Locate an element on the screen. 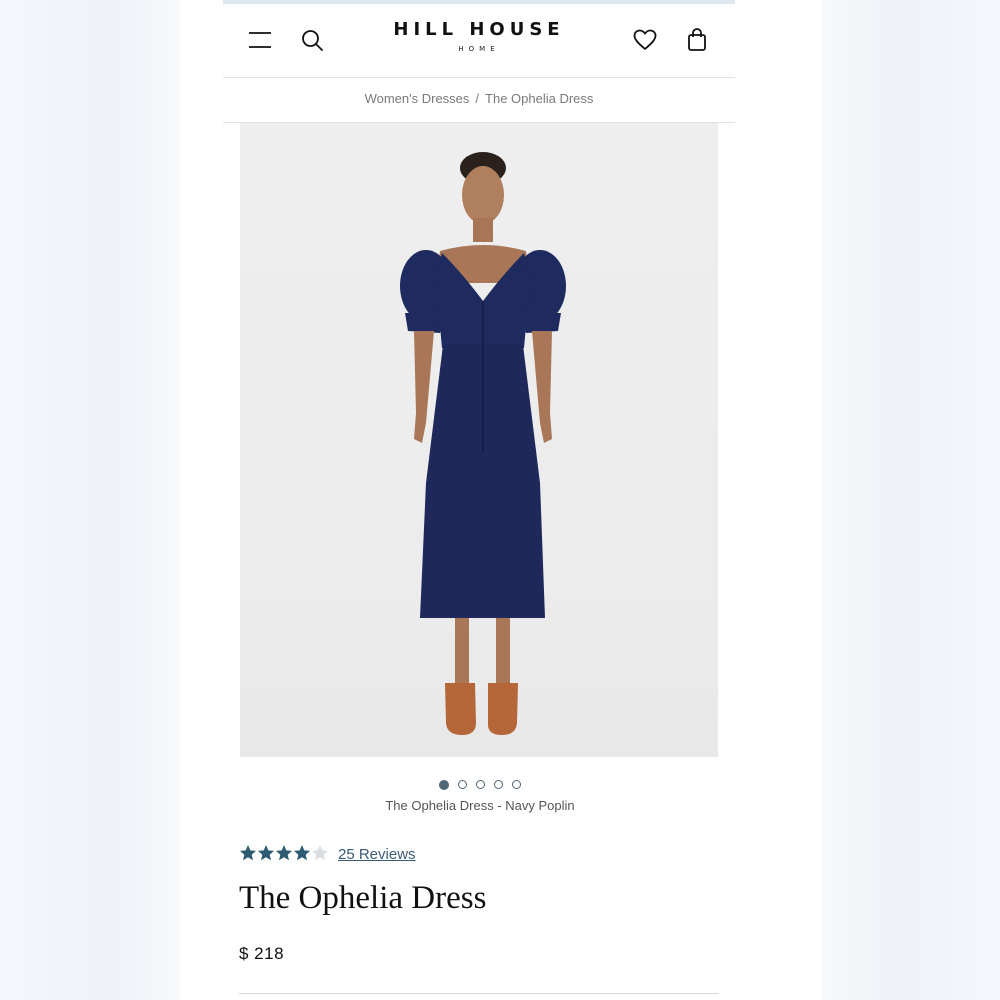 This screenshot has height=1000, width=1000. carousel-dots is located at coordinates (480, 783).